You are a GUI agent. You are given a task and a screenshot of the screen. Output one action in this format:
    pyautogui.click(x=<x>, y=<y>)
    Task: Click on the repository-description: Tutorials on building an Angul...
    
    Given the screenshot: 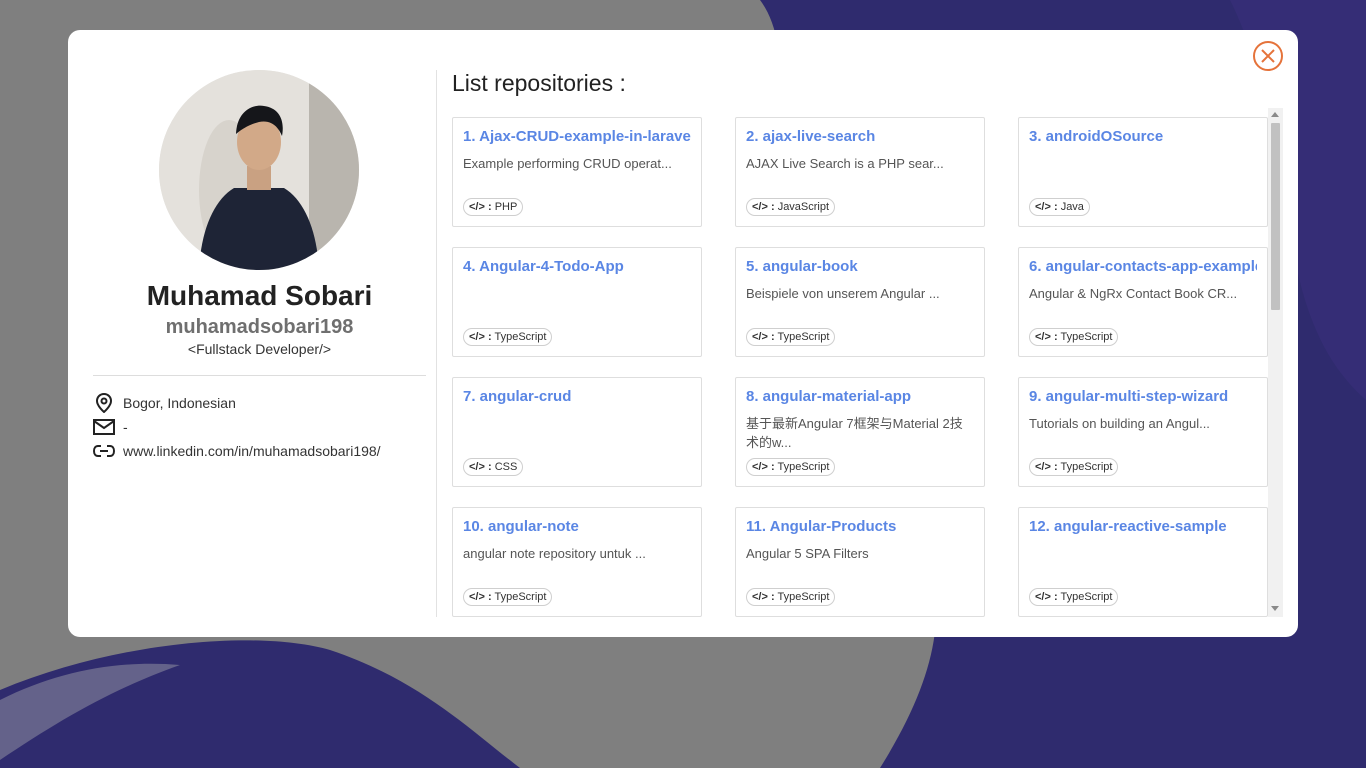 What is the action you would take?
    pyautogui.click(x=1119, y=423)
    